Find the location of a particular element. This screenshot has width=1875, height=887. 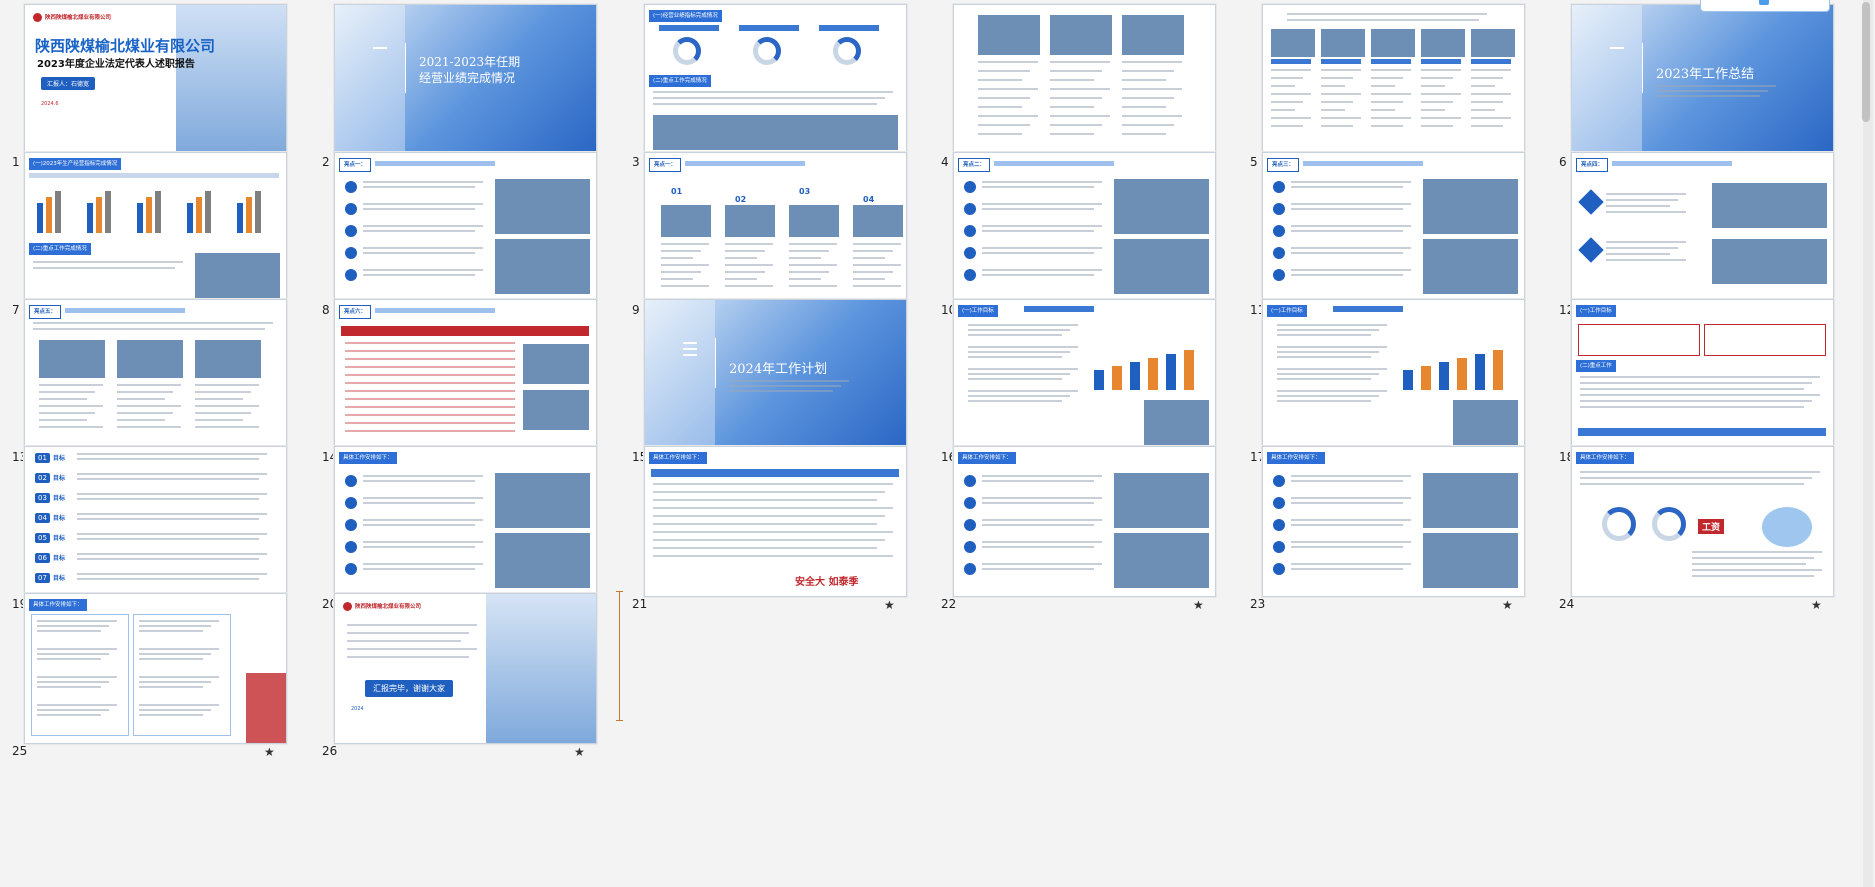

slide-thumbnail: 具体工作安排如下： 安全大 如泰季 21 ★ is located at coordinates (775, 529).